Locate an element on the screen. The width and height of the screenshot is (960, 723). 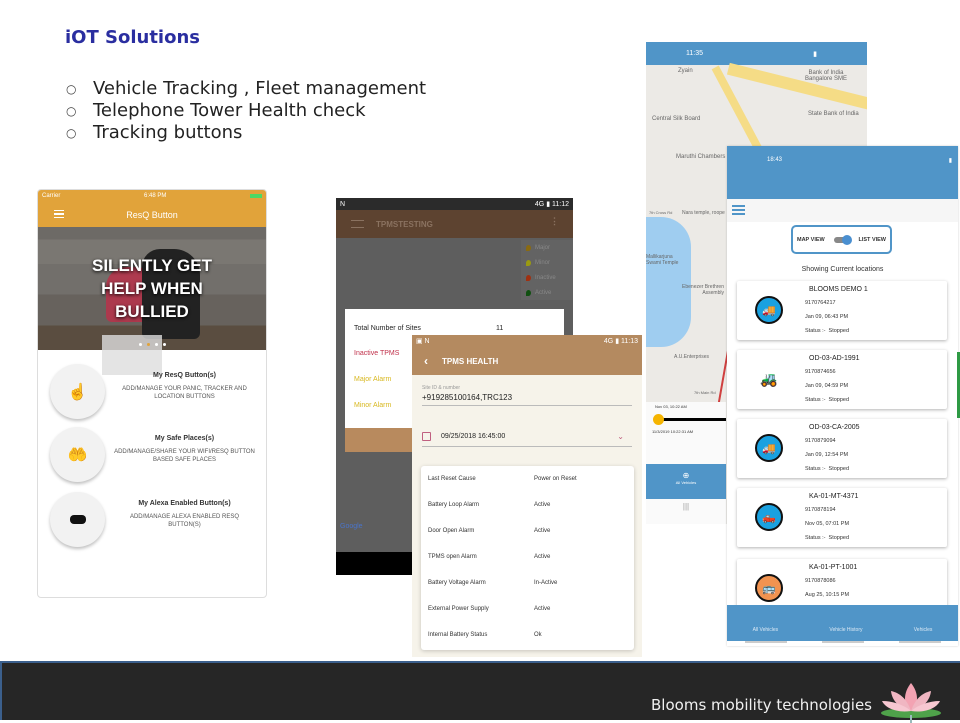
chevron-down-icon: ⌄ is located at coordinates (620, 436).